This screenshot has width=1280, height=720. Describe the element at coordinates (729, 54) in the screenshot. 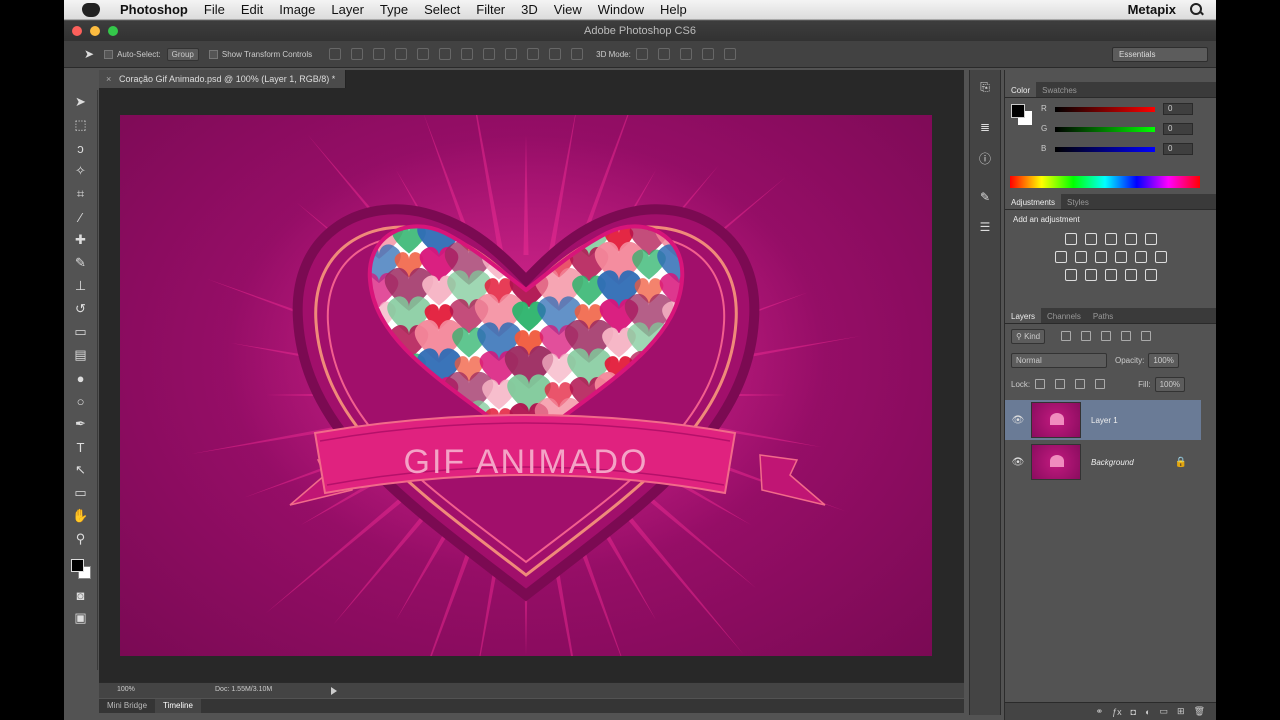

I see `3d-scale-icon` at that location.